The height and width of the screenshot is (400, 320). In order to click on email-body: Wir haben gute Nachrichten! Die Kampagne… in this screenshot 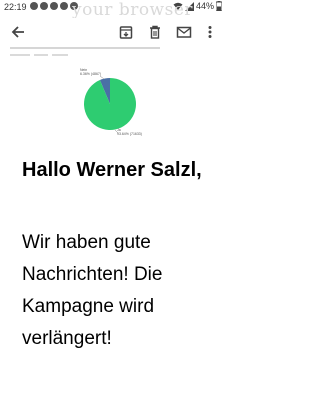, I will do `click(92, 290)`.